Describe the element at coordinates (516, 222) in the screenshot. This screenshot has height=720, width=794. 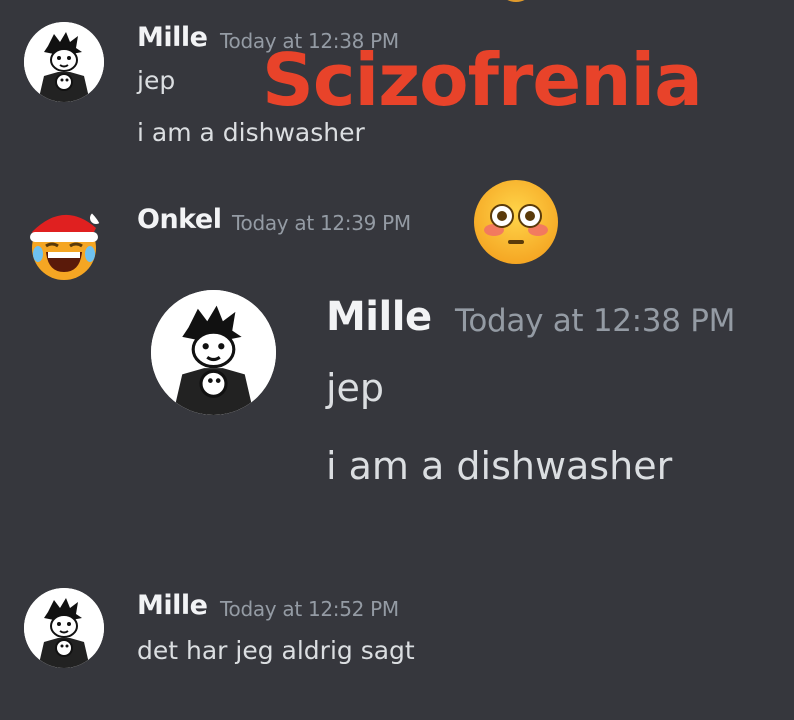
I see `flushed-face-icon` at that location.